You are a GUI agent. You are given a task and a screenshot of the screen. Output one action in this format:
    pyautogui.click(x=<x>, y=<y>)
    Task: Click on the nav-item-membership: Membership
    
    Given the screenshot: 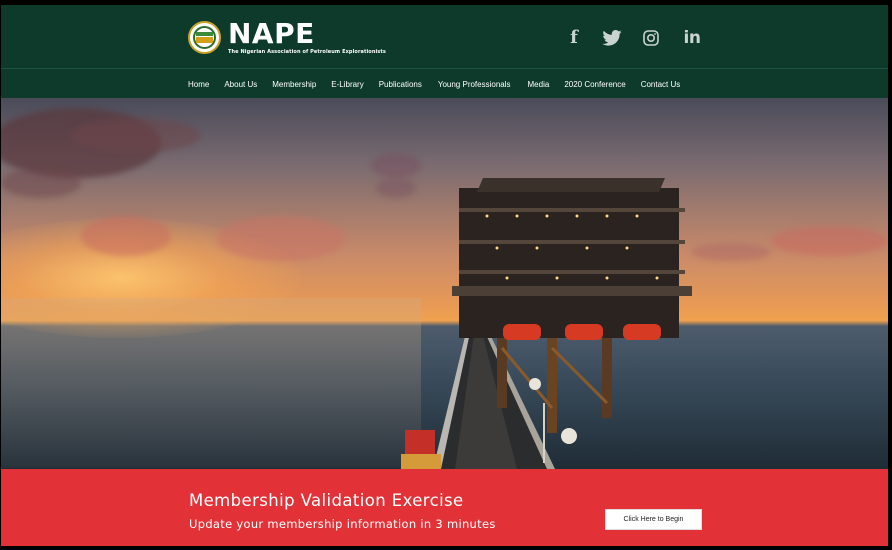 What is the action you would take?
    pyautogui.click(x=294, y=84)
    